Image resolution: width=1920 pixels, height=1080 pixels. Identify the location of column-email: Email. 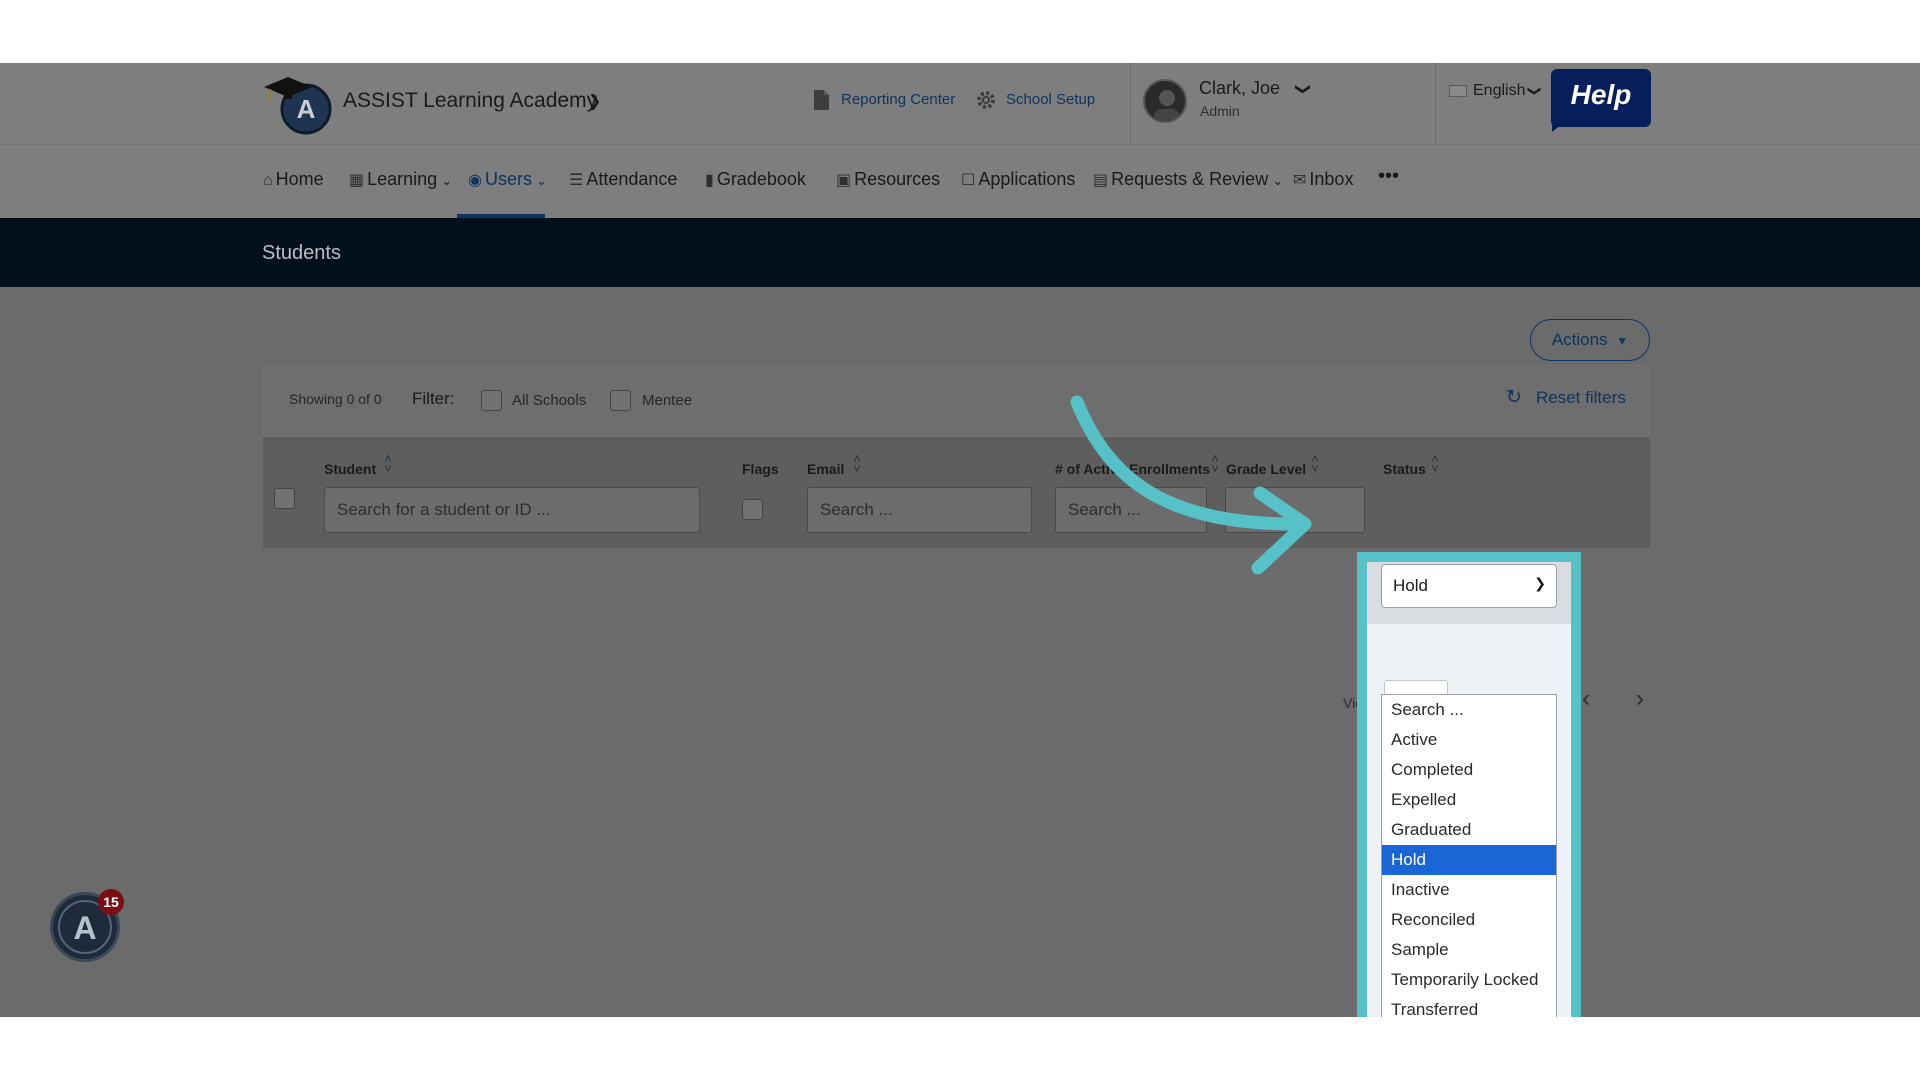
(825, 469).